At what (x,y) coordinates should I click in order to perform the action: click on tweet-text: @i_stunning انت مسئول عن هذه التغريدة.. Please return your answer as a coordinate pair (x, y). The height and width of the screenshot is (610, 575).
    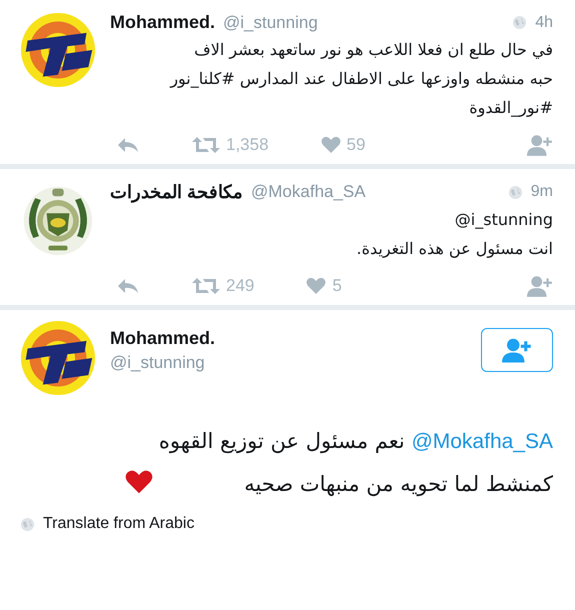
    Looking at the image, I should click on (454, 234).